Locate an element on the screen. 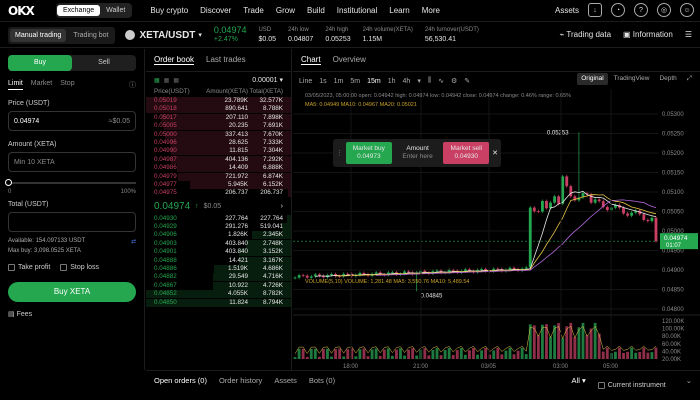  interval-1m: 1m is located at coordinates (339, 81).